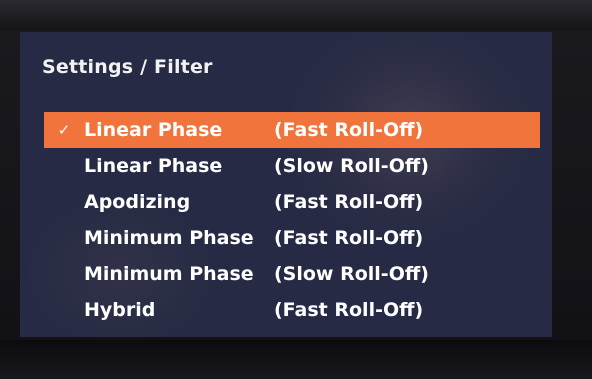  What do you see at coordinates (64, 130) in the screenshot?
I see `checkmark-icon: ✓` at bounding box center [64, 130].